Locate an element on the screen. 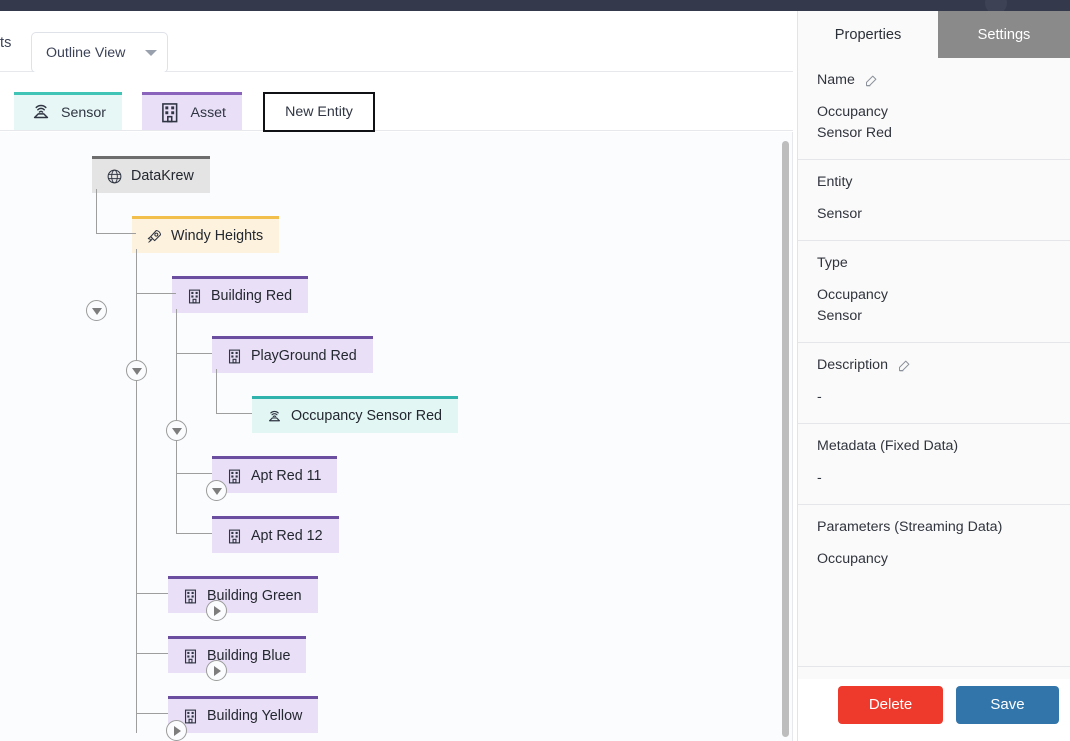  property-label: Name is located at coordinates (836, 80).